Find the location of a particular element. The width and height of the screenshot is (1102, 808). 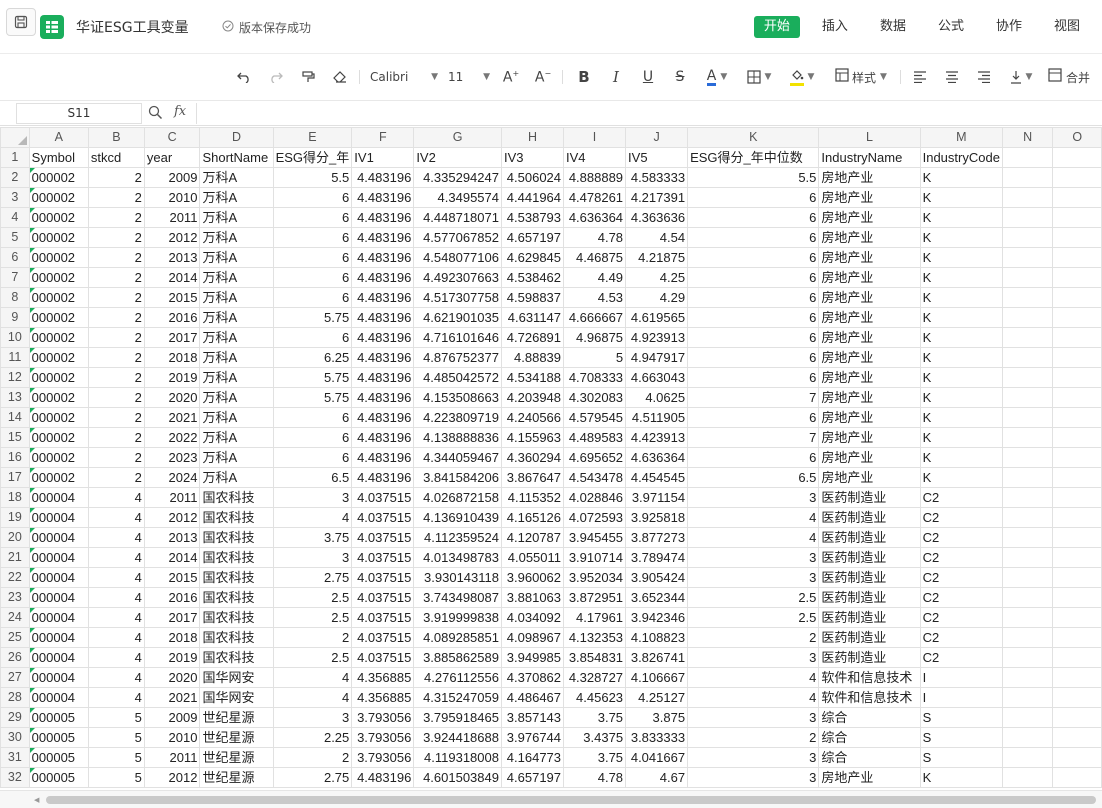

cell: 4.276112556 is located at coordinates (457, 677).